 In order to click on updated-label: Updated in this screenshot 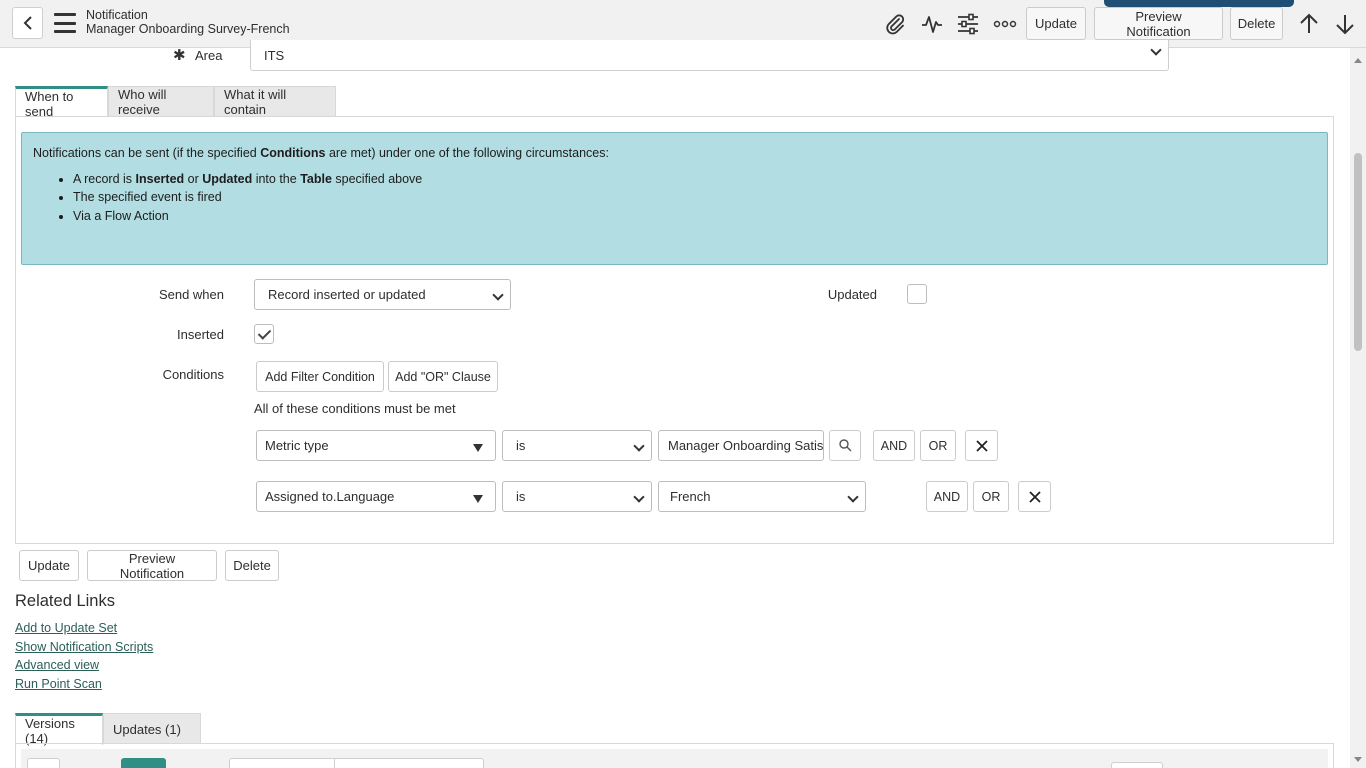, I will do `click(852, 294)`.